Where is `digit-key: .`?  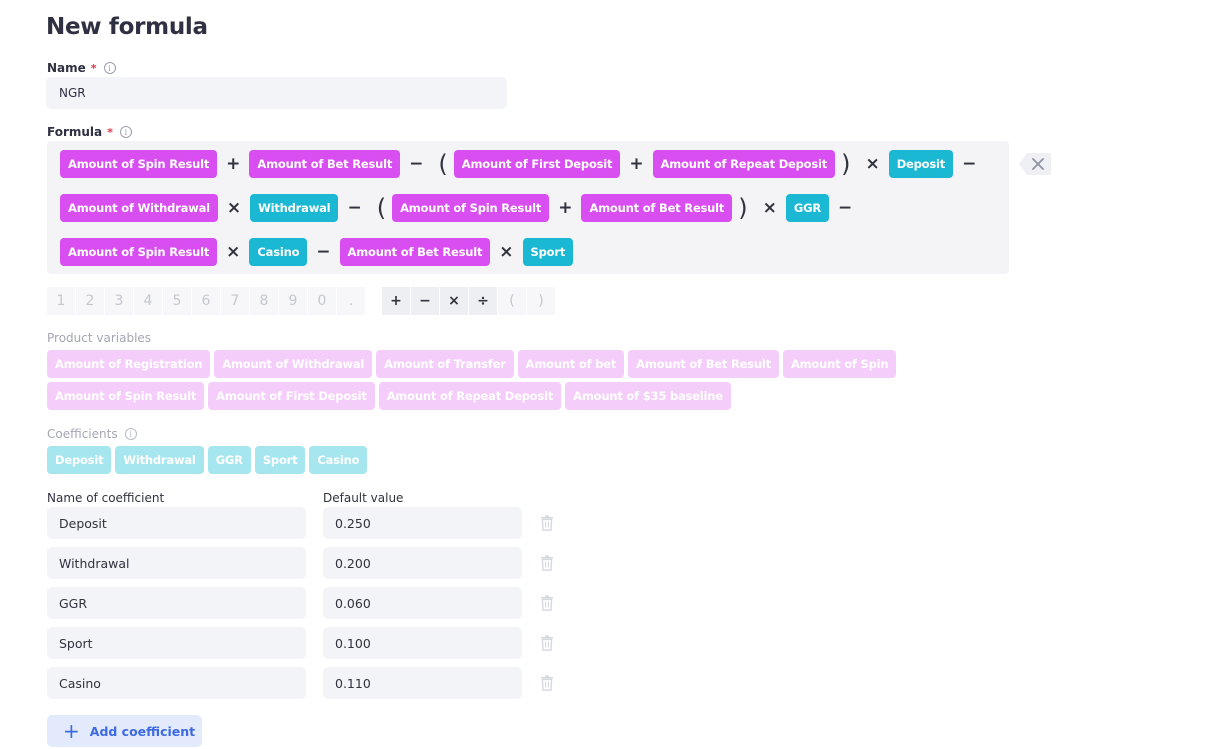
digit-key: . is located at coordinates (351, 301).